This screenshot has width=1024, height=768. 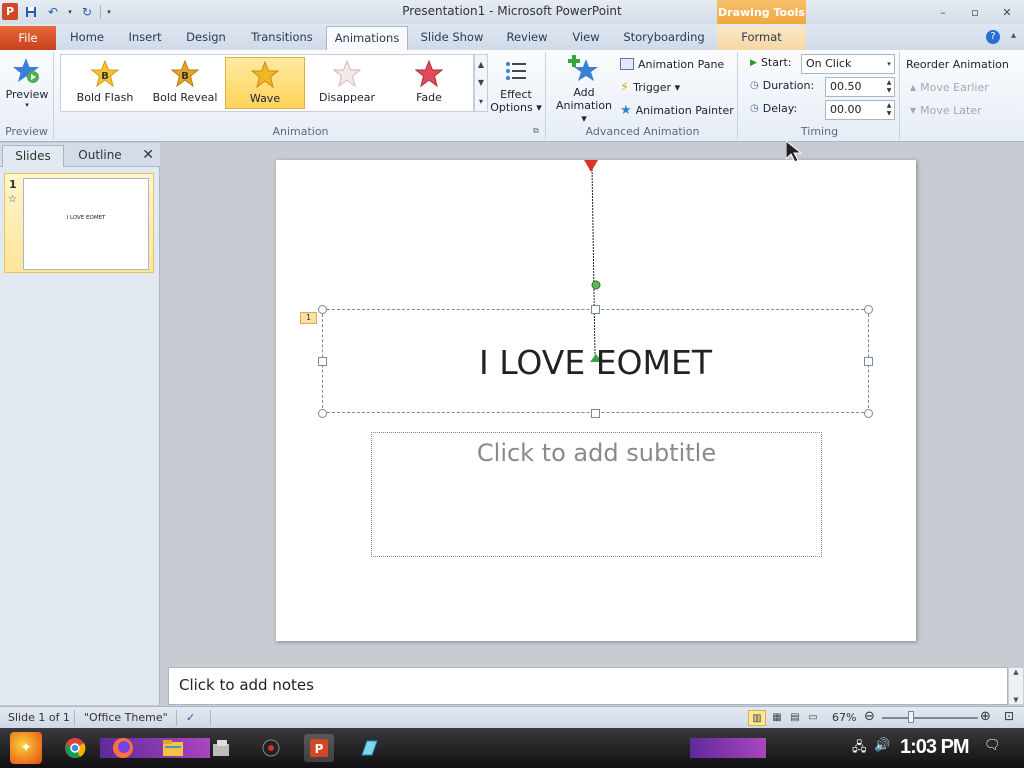 What do you see at coordinates (946, 110) in the screenshot?
I see `move-later-button: ▼ Move Later` at bounding box center [946, 110].